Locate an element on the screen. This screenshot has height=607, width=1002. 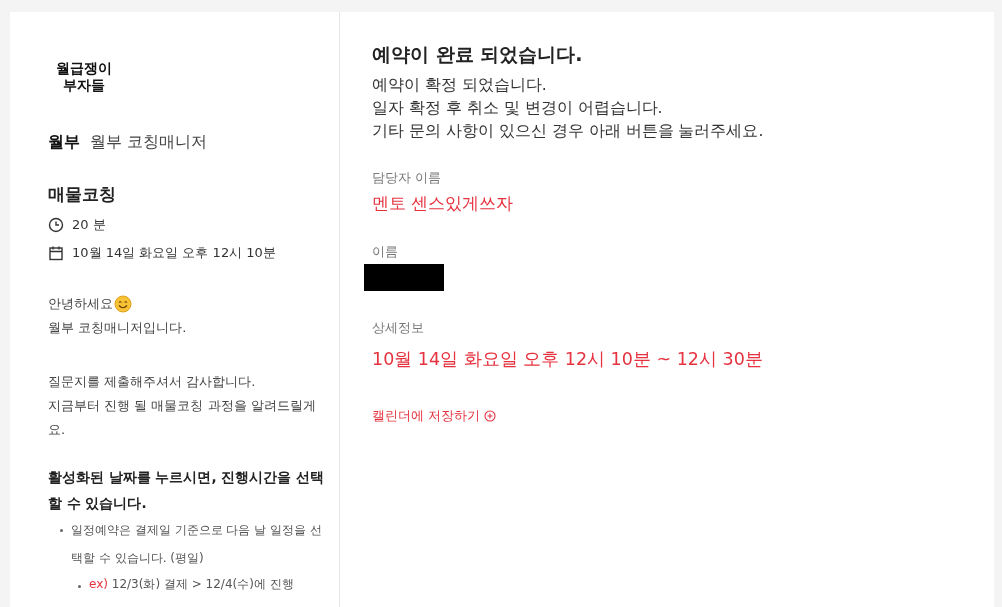
field-label: 이름 is located at coordinates (385, 252).